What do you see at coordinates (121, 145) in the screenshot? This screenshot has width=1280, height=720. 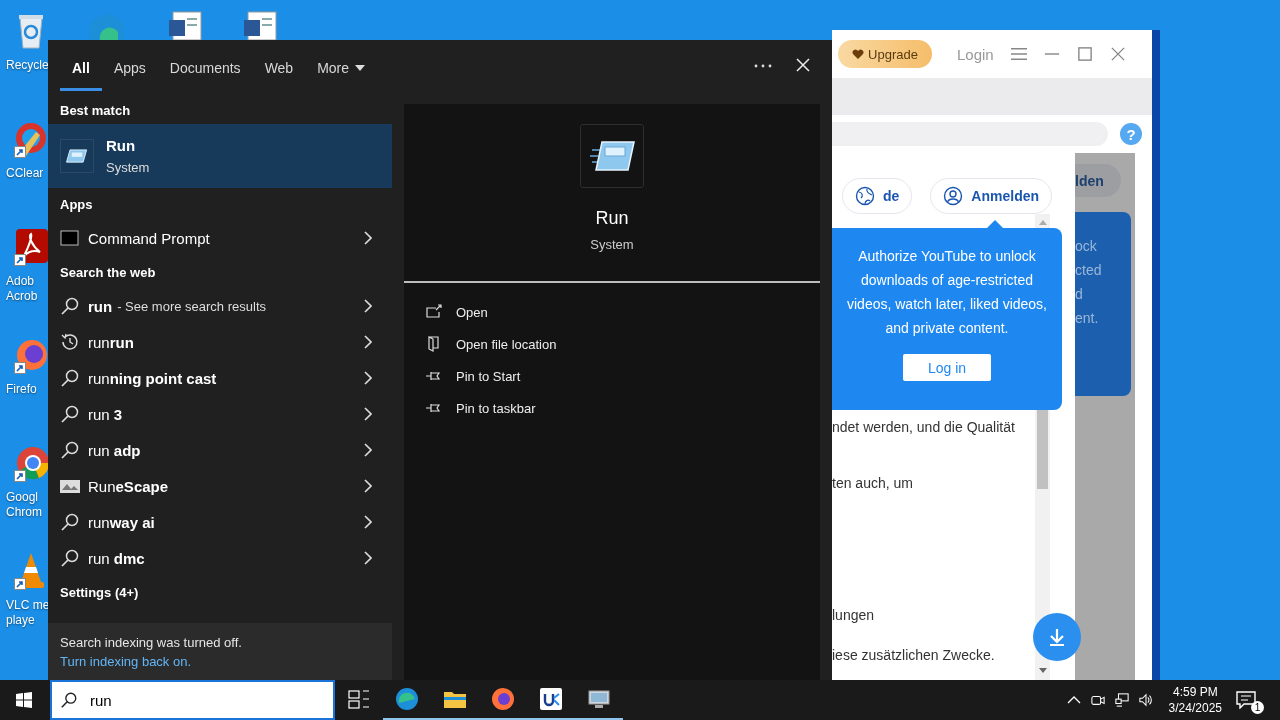 I see `result-title: Run` at bounding box center [121, 145].